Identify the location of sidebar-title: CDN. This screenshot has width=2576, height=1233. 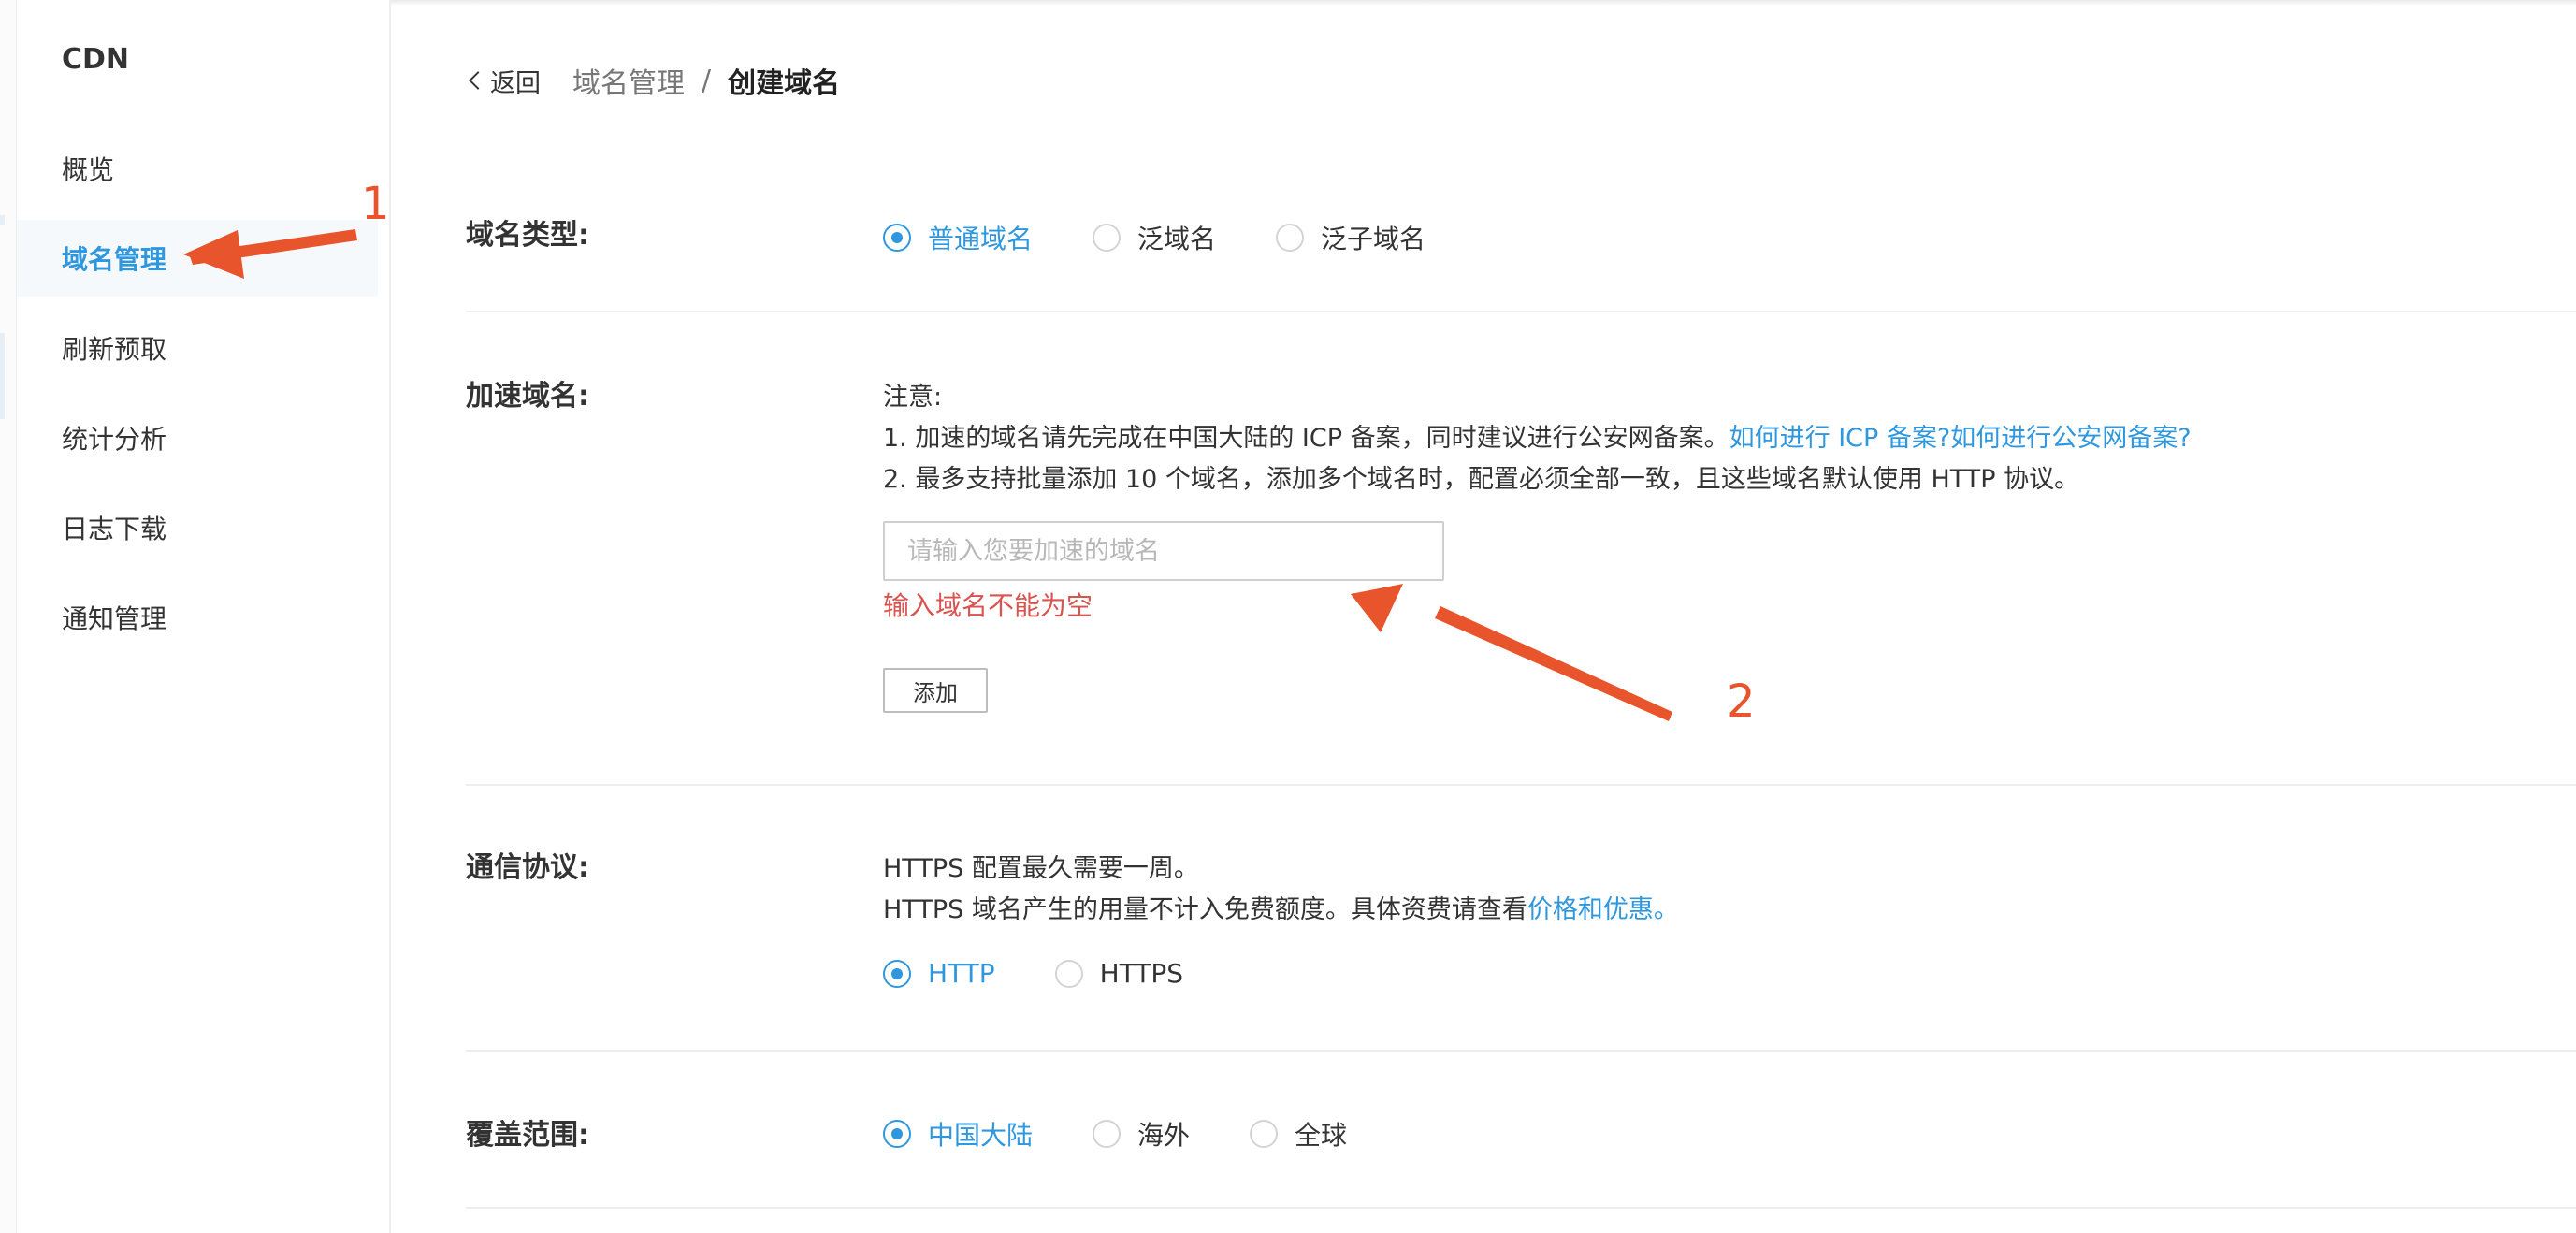
(96, 59).